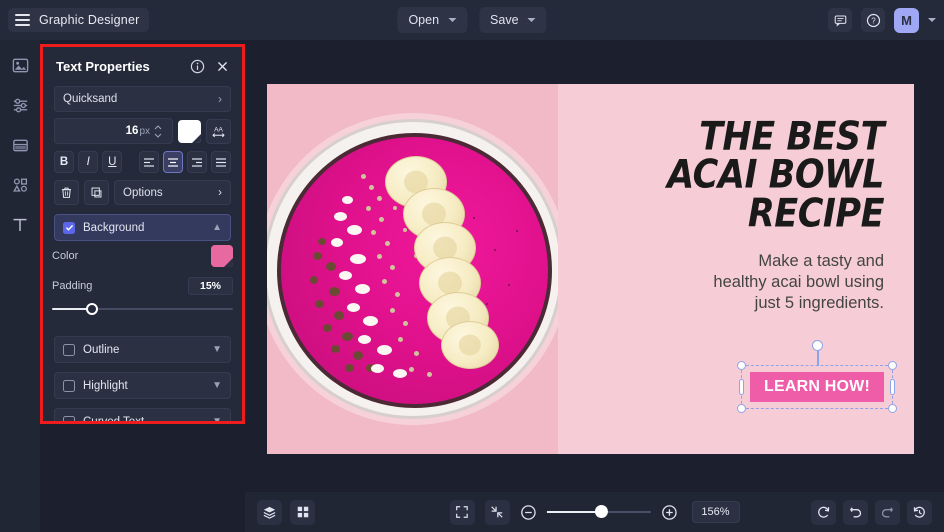 Image resolution: width=944 pixels, height=532 pixels. I want to click on rotate-line, so click(818, 357).